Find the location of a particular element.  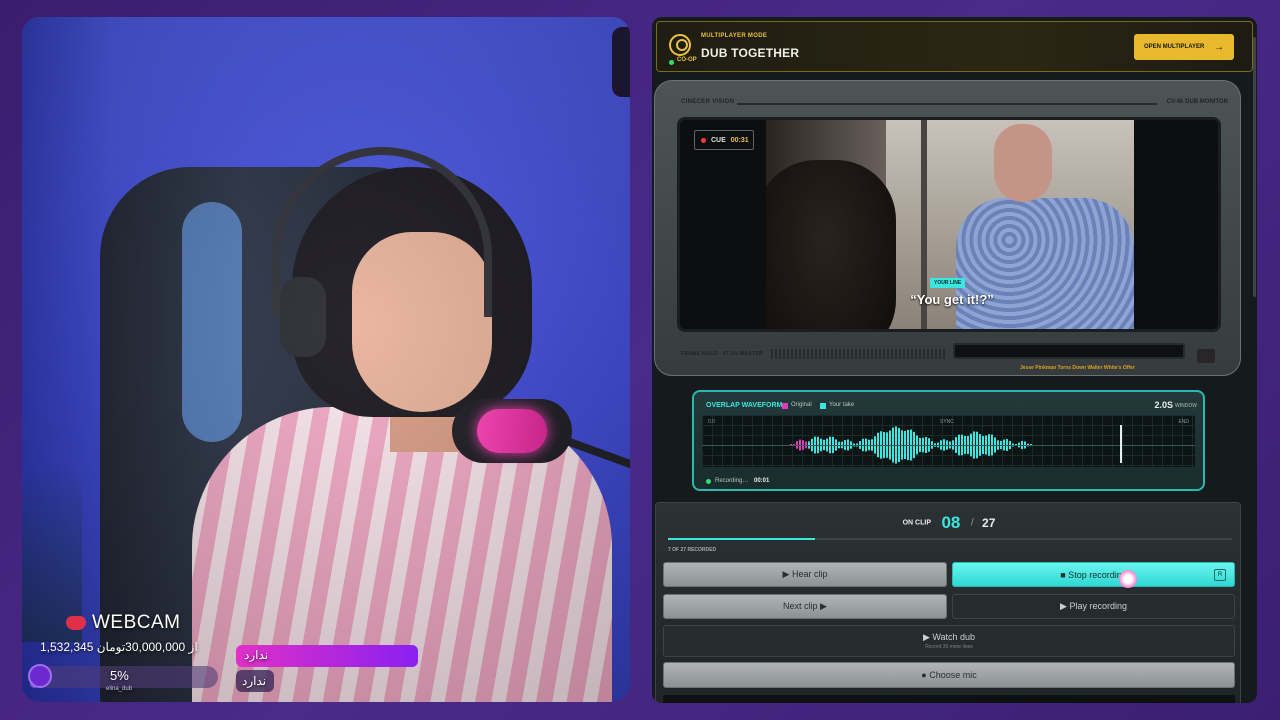

hear-clip-button: ▶ Hear clip is located at coordinates (805, 574).